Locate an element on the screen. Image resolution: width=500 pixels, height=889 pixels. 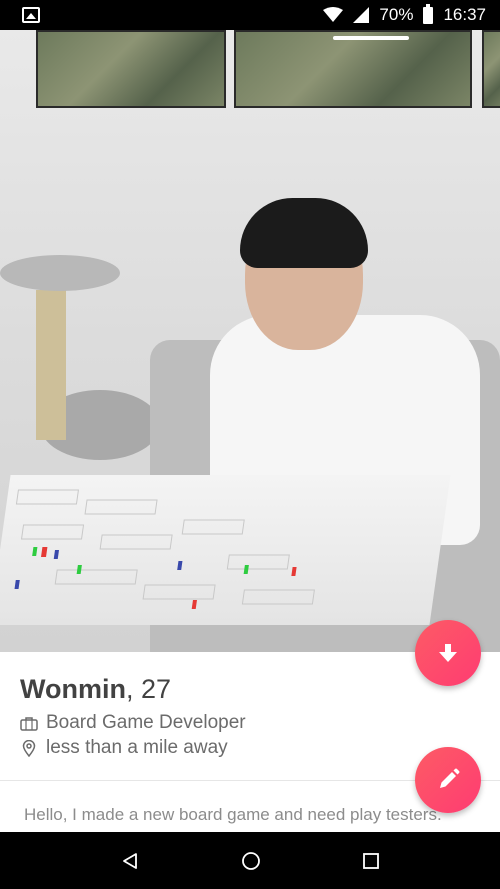
wifi-icon is located at coordinates (333, 14).